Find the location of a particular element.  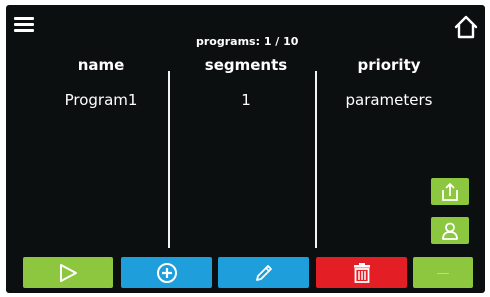

trash-icon is located at coordinates (361, 272).